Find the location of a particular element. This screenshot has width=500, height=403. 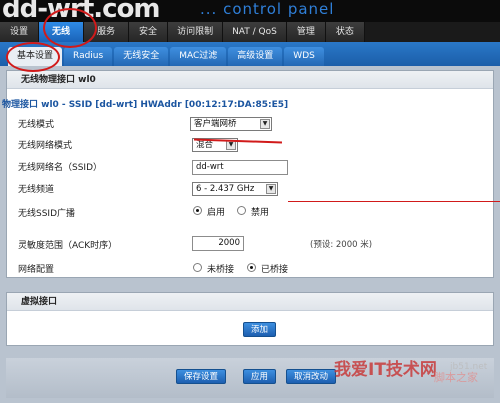

ssid-broadcast-enable-radio is located at coordinates (197, 210).